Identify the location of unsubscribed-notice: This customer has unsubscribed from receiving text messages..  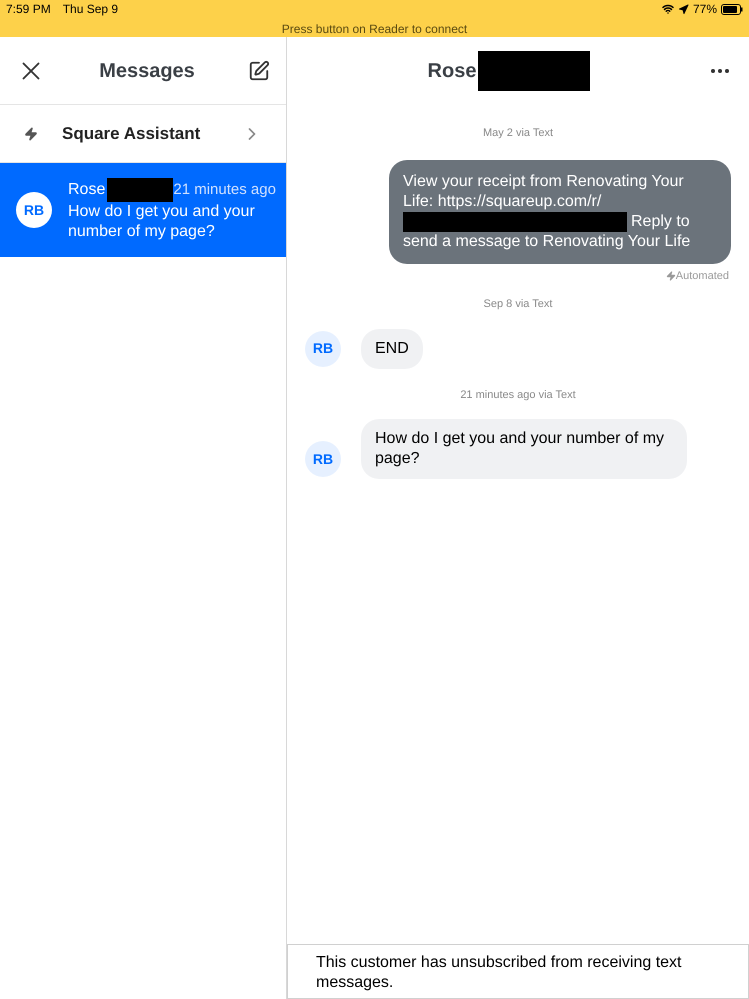
(518, 971).